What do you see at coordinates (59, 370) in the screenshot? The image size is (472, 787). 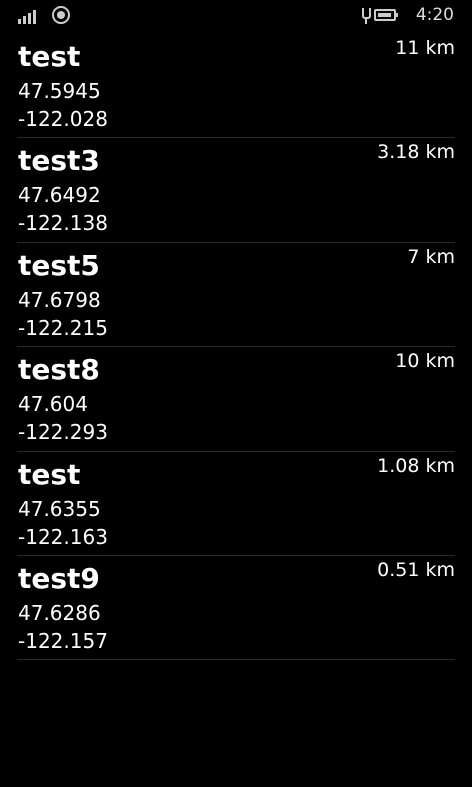 I see `place-name: test8` at bounding box center [59, 370].